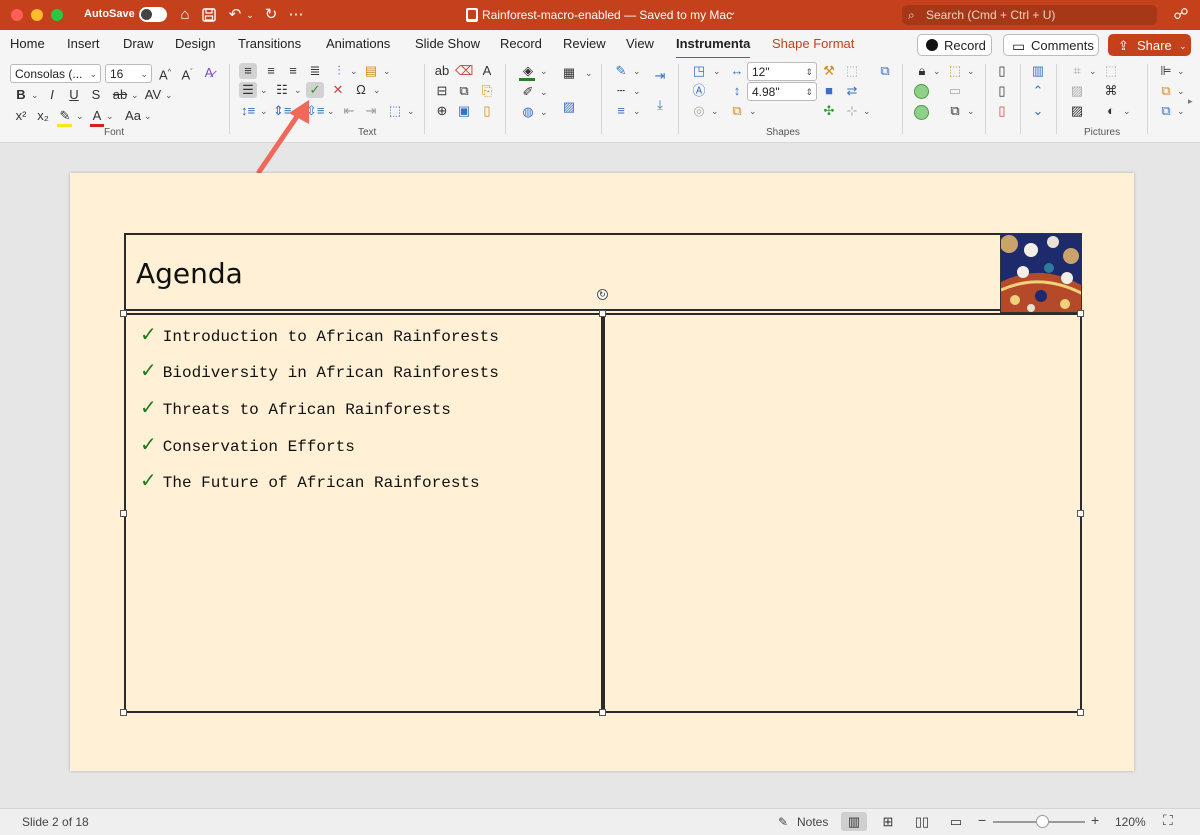 The image size is (1200, 835). Describe the element at coordinates (602, 294) in the screenshot. I see `rotate-handle-icon: ↻` at that location.